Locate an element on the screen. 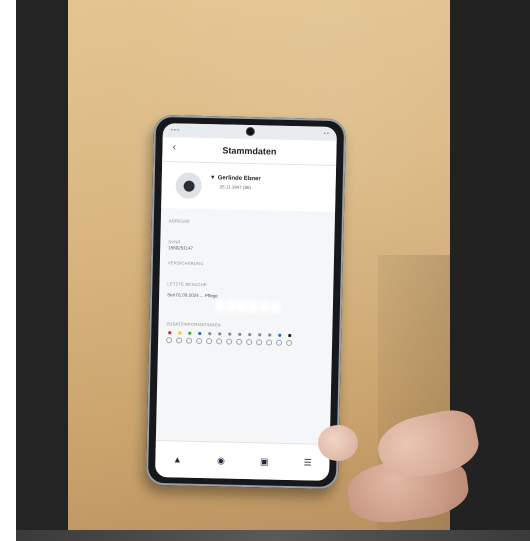  address-label: ADRESSE is located at coordinates (179, 221).